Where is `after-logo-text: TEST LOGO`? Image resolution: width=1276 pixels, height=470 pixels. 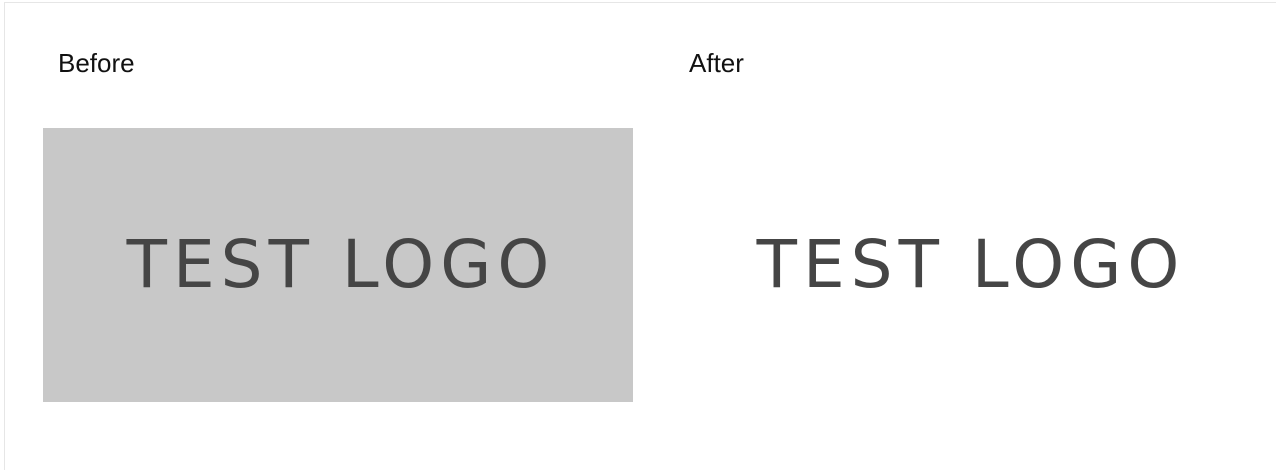 after-logo-text: TEST LOGO is located at coordinates (971, 264).